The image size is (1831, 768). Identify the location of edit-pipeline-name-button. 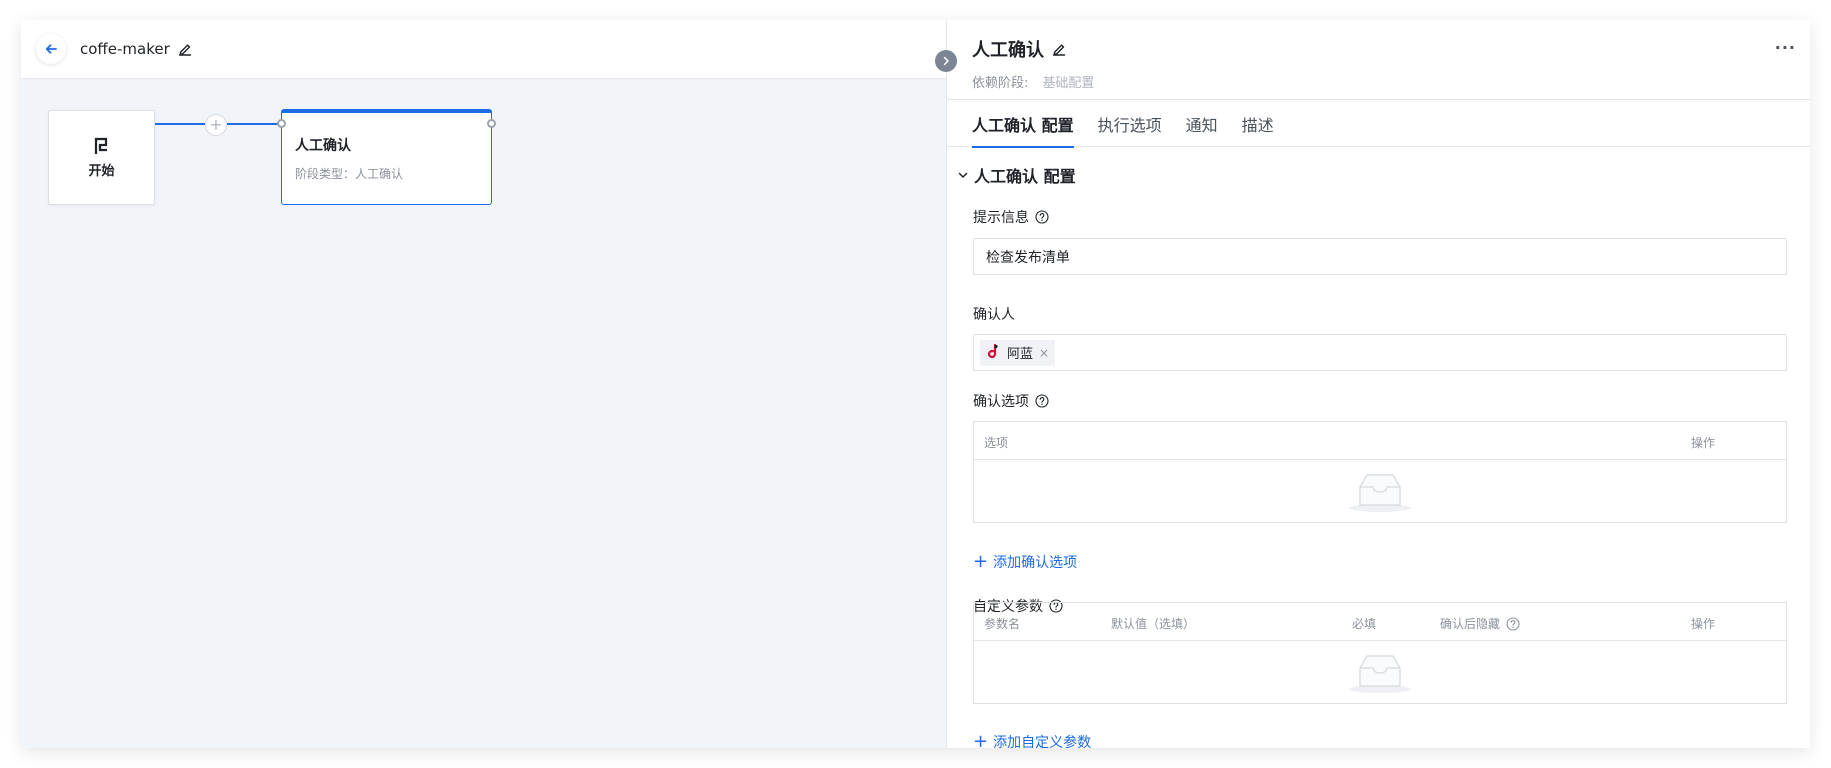
(185, 49).